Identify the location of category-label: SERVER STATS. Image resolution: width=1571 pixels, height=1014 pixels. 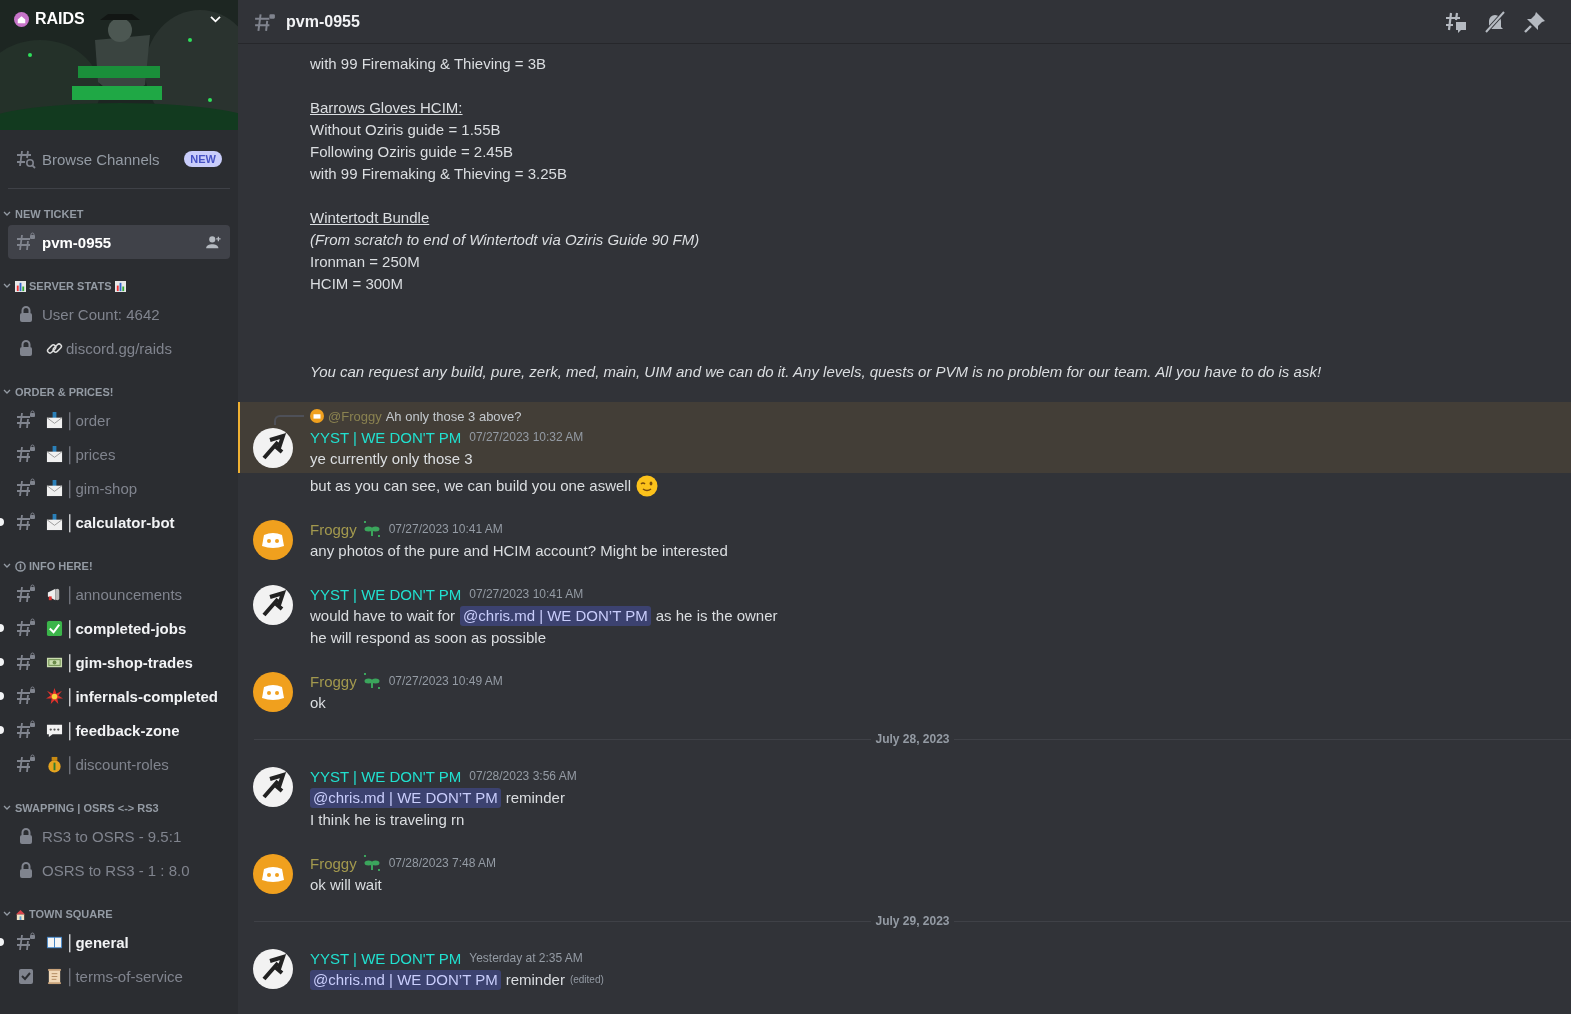
(70, 286).